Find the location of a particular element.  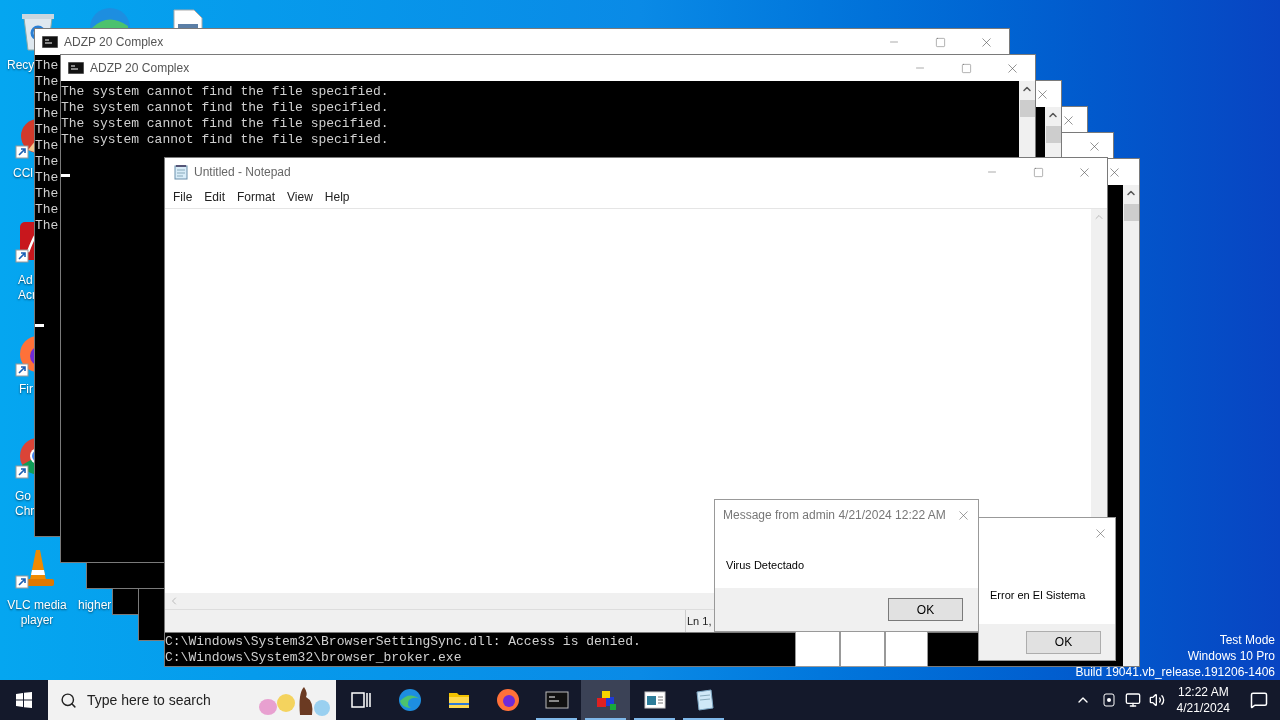

dialog-title: Message from admin 4/21/2024 12:22 AM is located at coordinates (834, 515).